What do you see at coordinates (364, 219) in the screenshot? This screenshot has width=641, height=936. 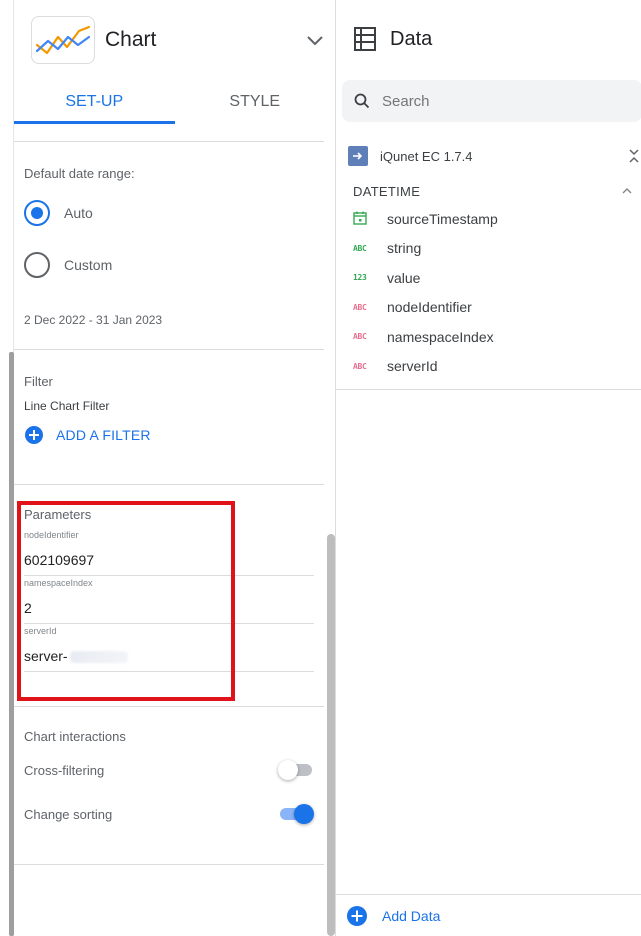 I see `calendar-icon` at bounding box center [364, 219].